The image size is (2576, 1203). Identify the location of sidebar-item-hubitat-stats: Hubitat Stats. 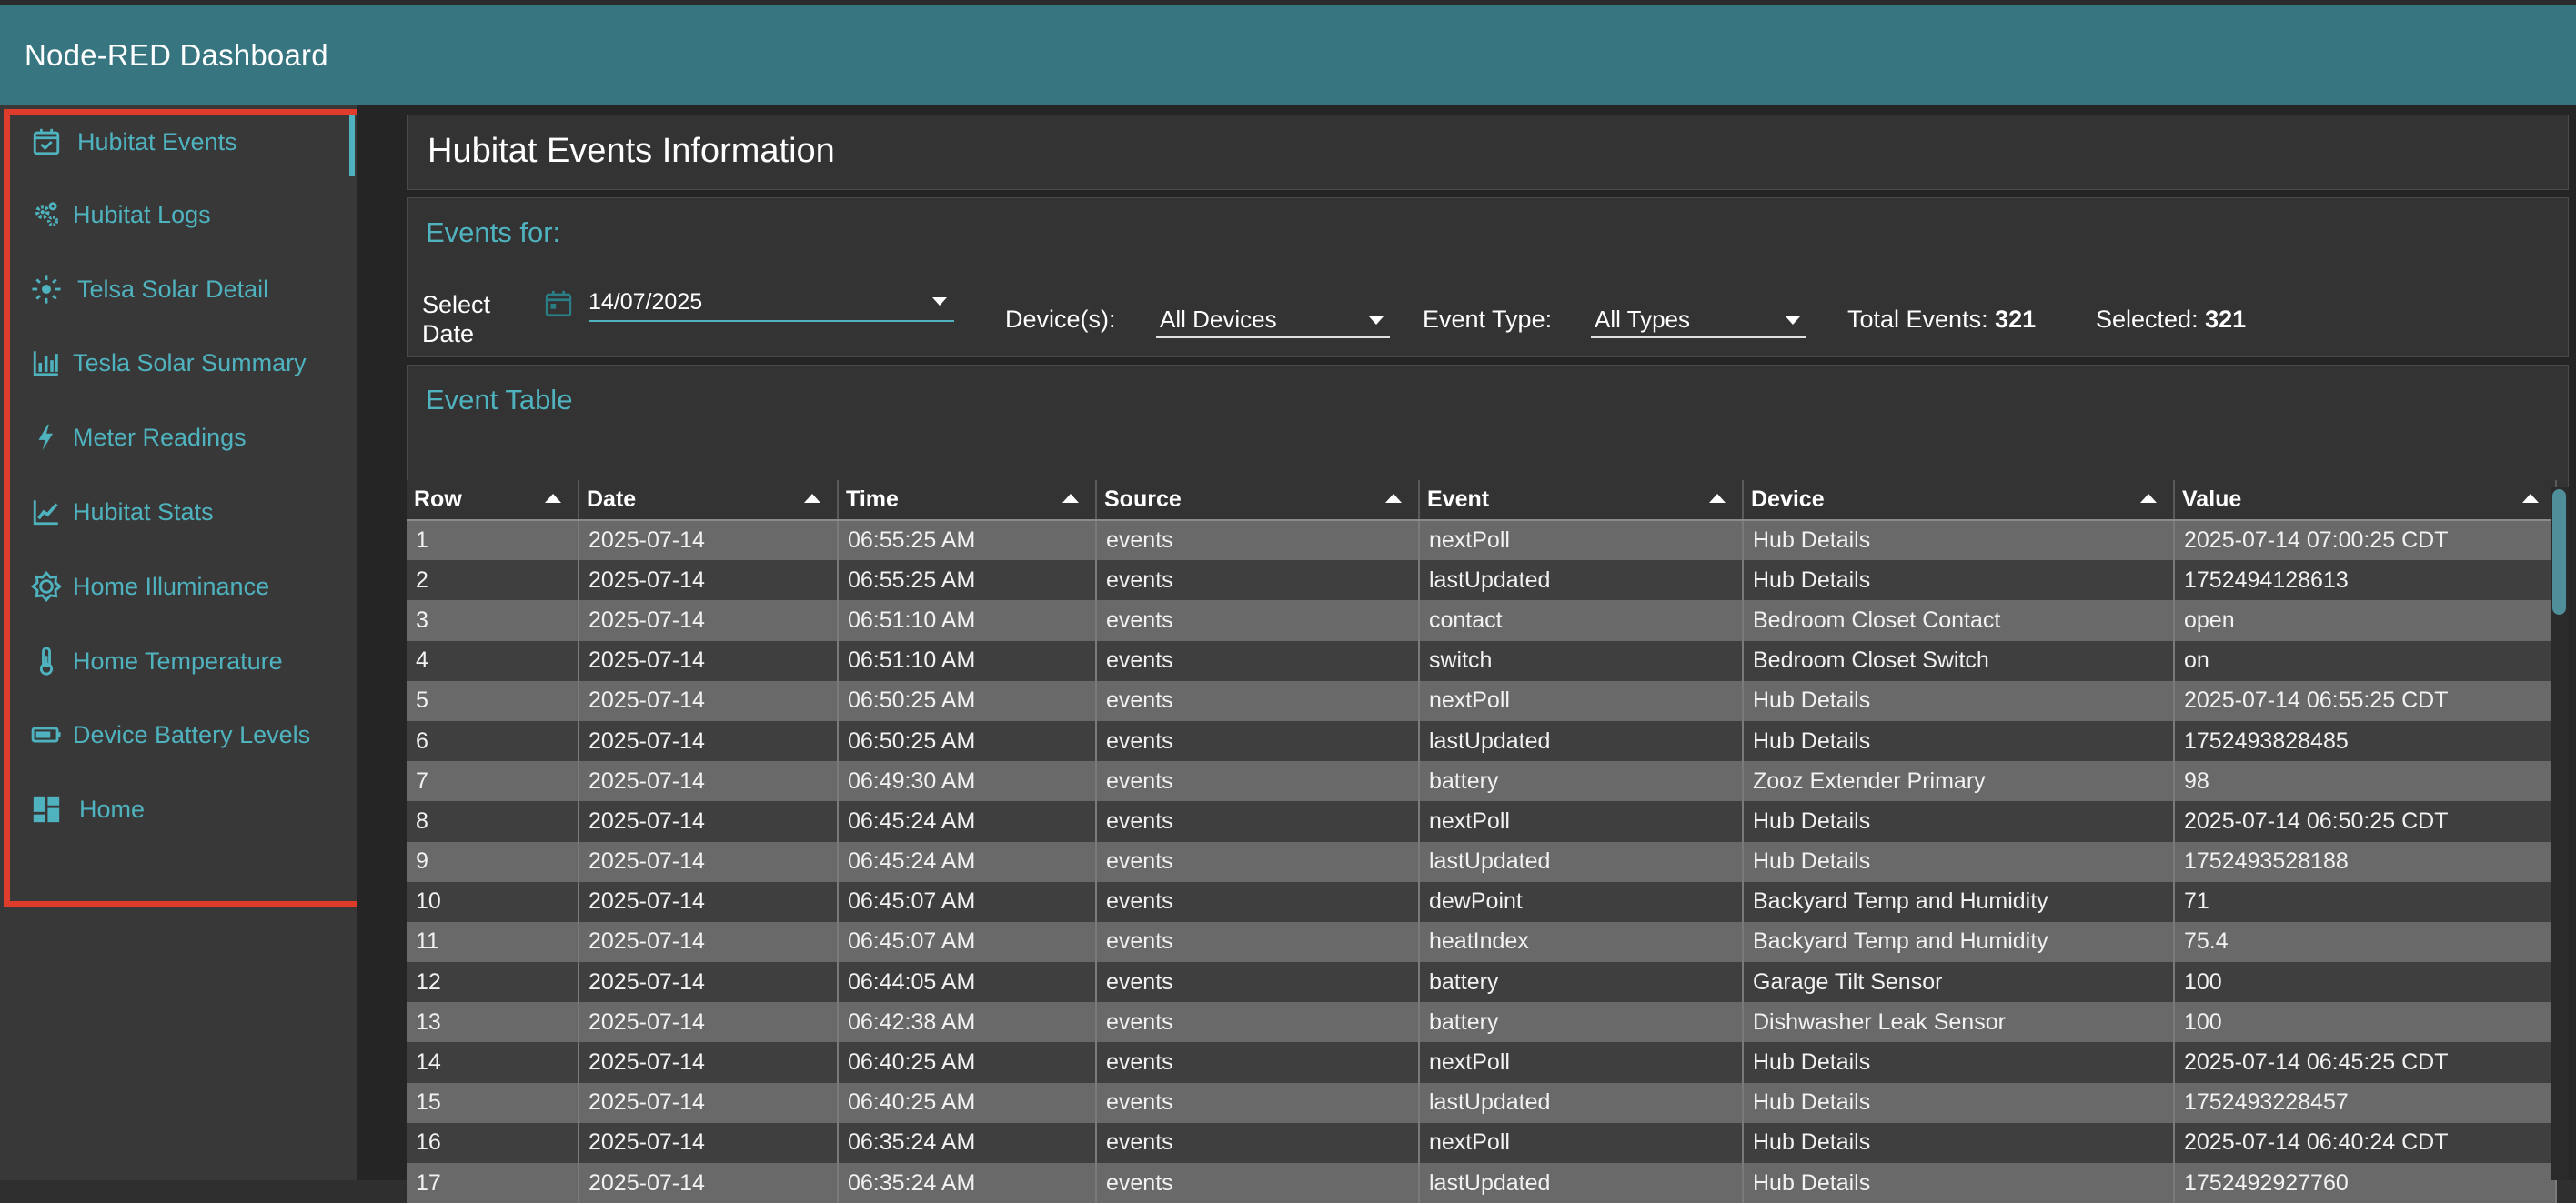
(178, 512).